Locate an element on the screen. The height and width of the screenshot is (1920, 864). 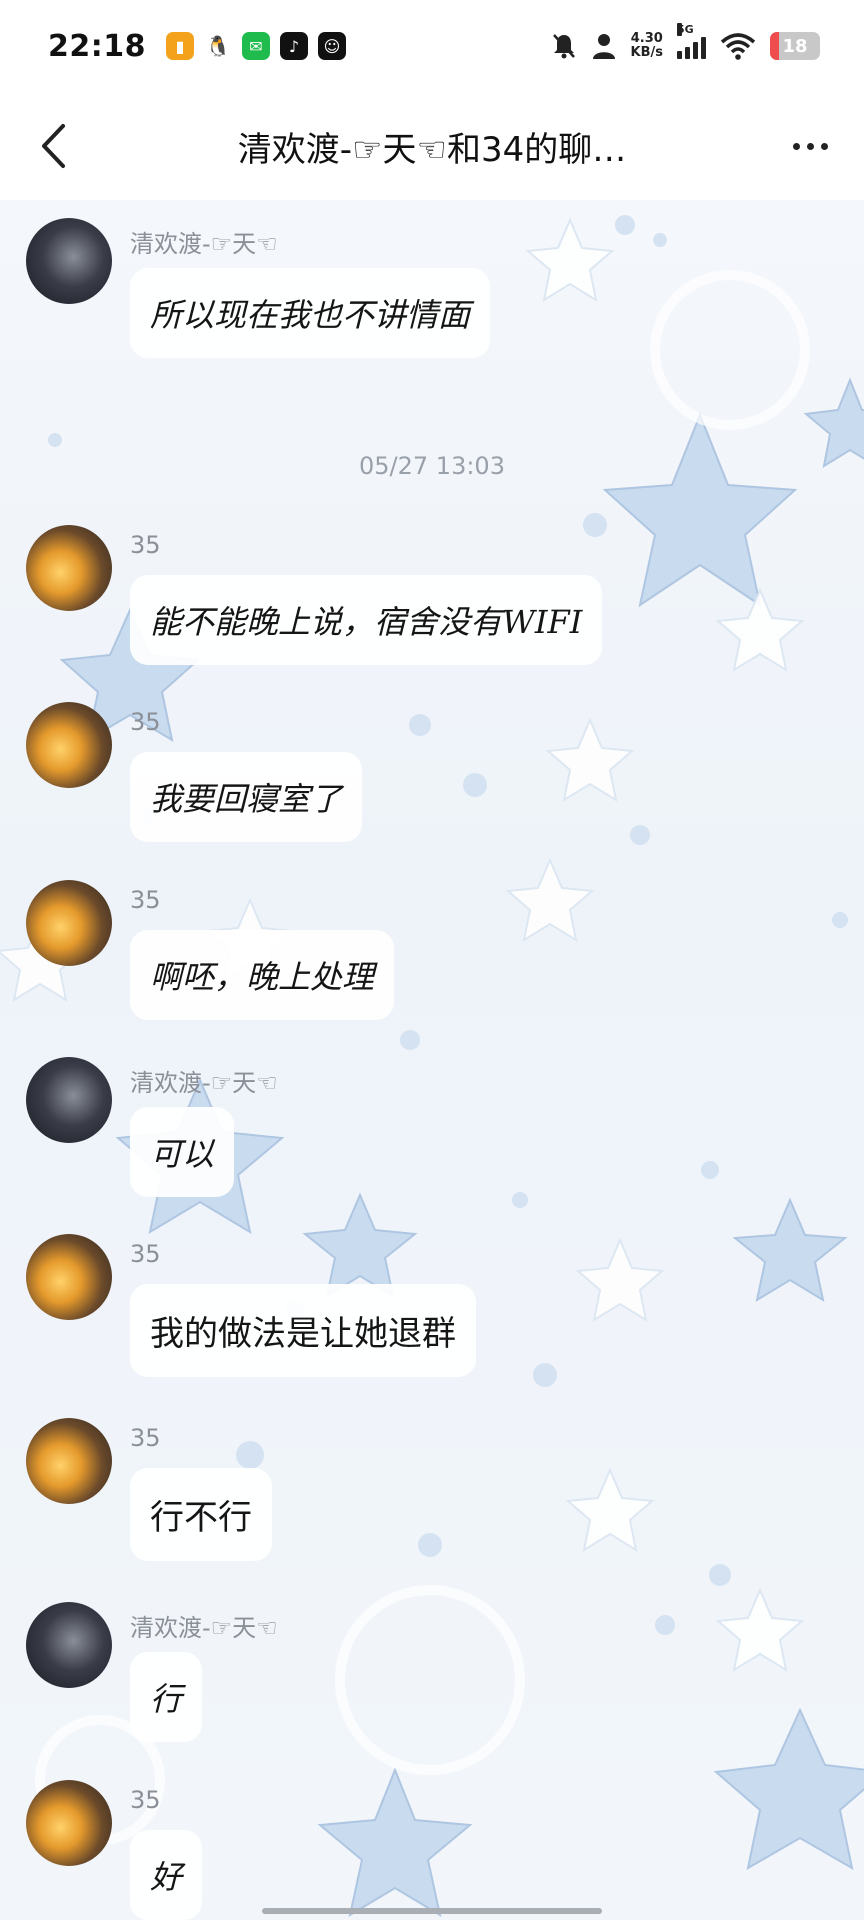
person-icon is located at coordinates (603, 46).